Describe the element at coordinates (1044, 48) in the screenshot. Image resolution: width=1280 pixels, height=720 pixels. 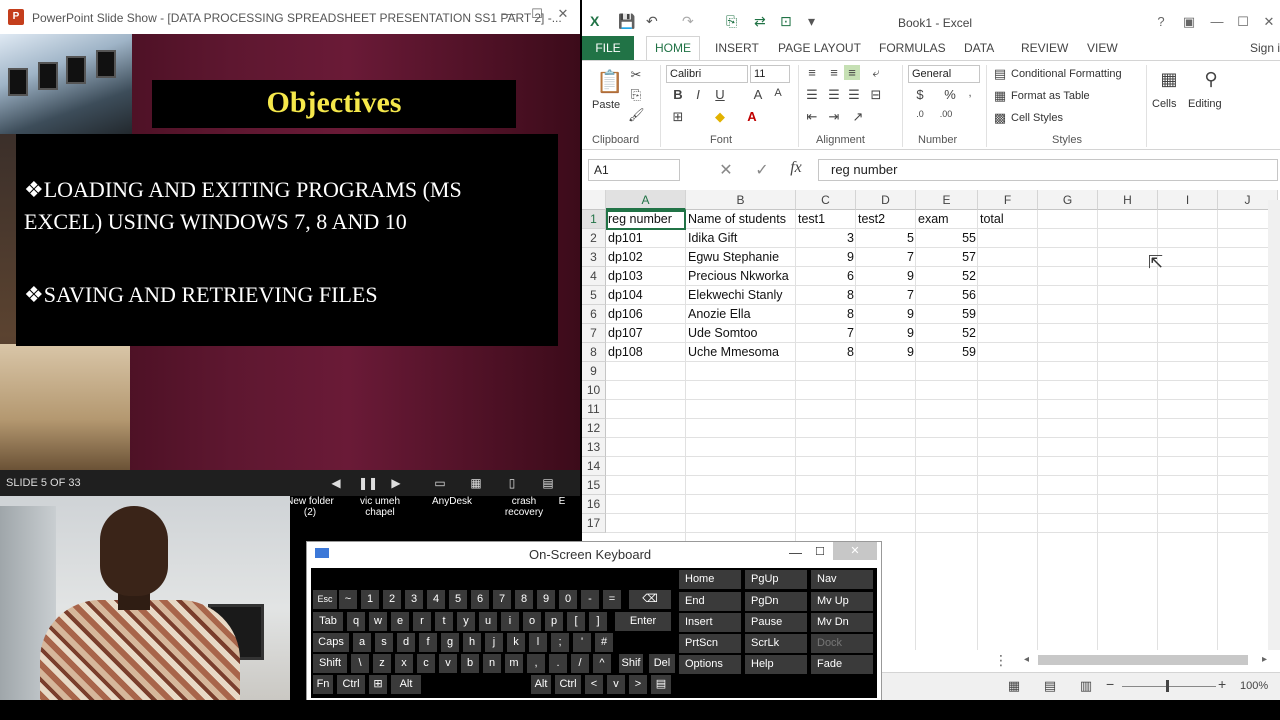
I see `tab-review: REVIEW` at that location.